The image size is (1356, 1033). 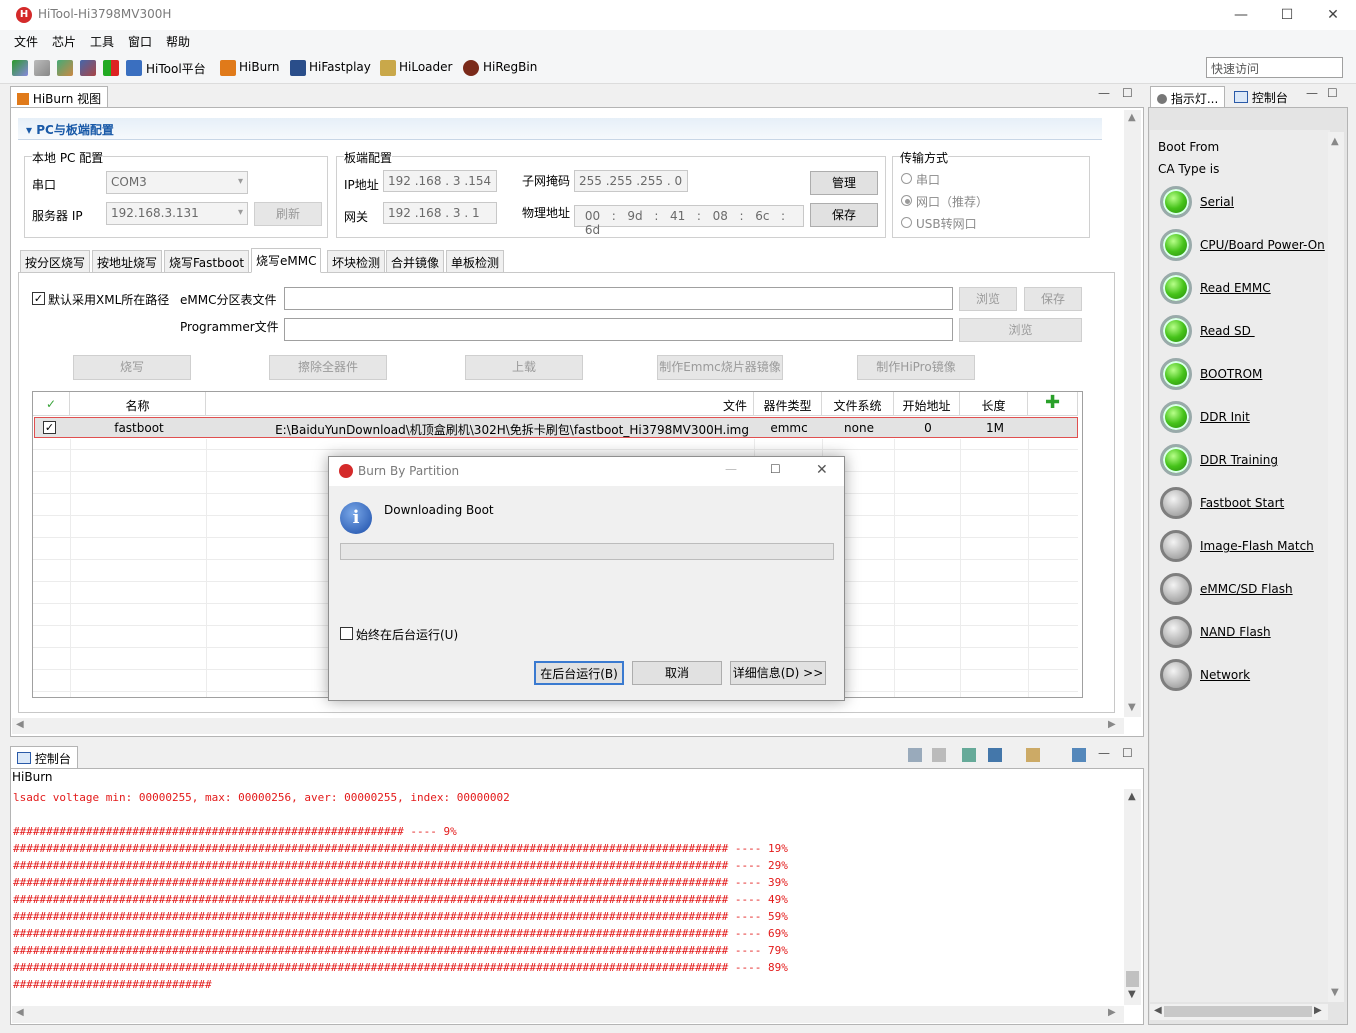 I want to click on close-button: ✕, so click(x=1333, y=15).